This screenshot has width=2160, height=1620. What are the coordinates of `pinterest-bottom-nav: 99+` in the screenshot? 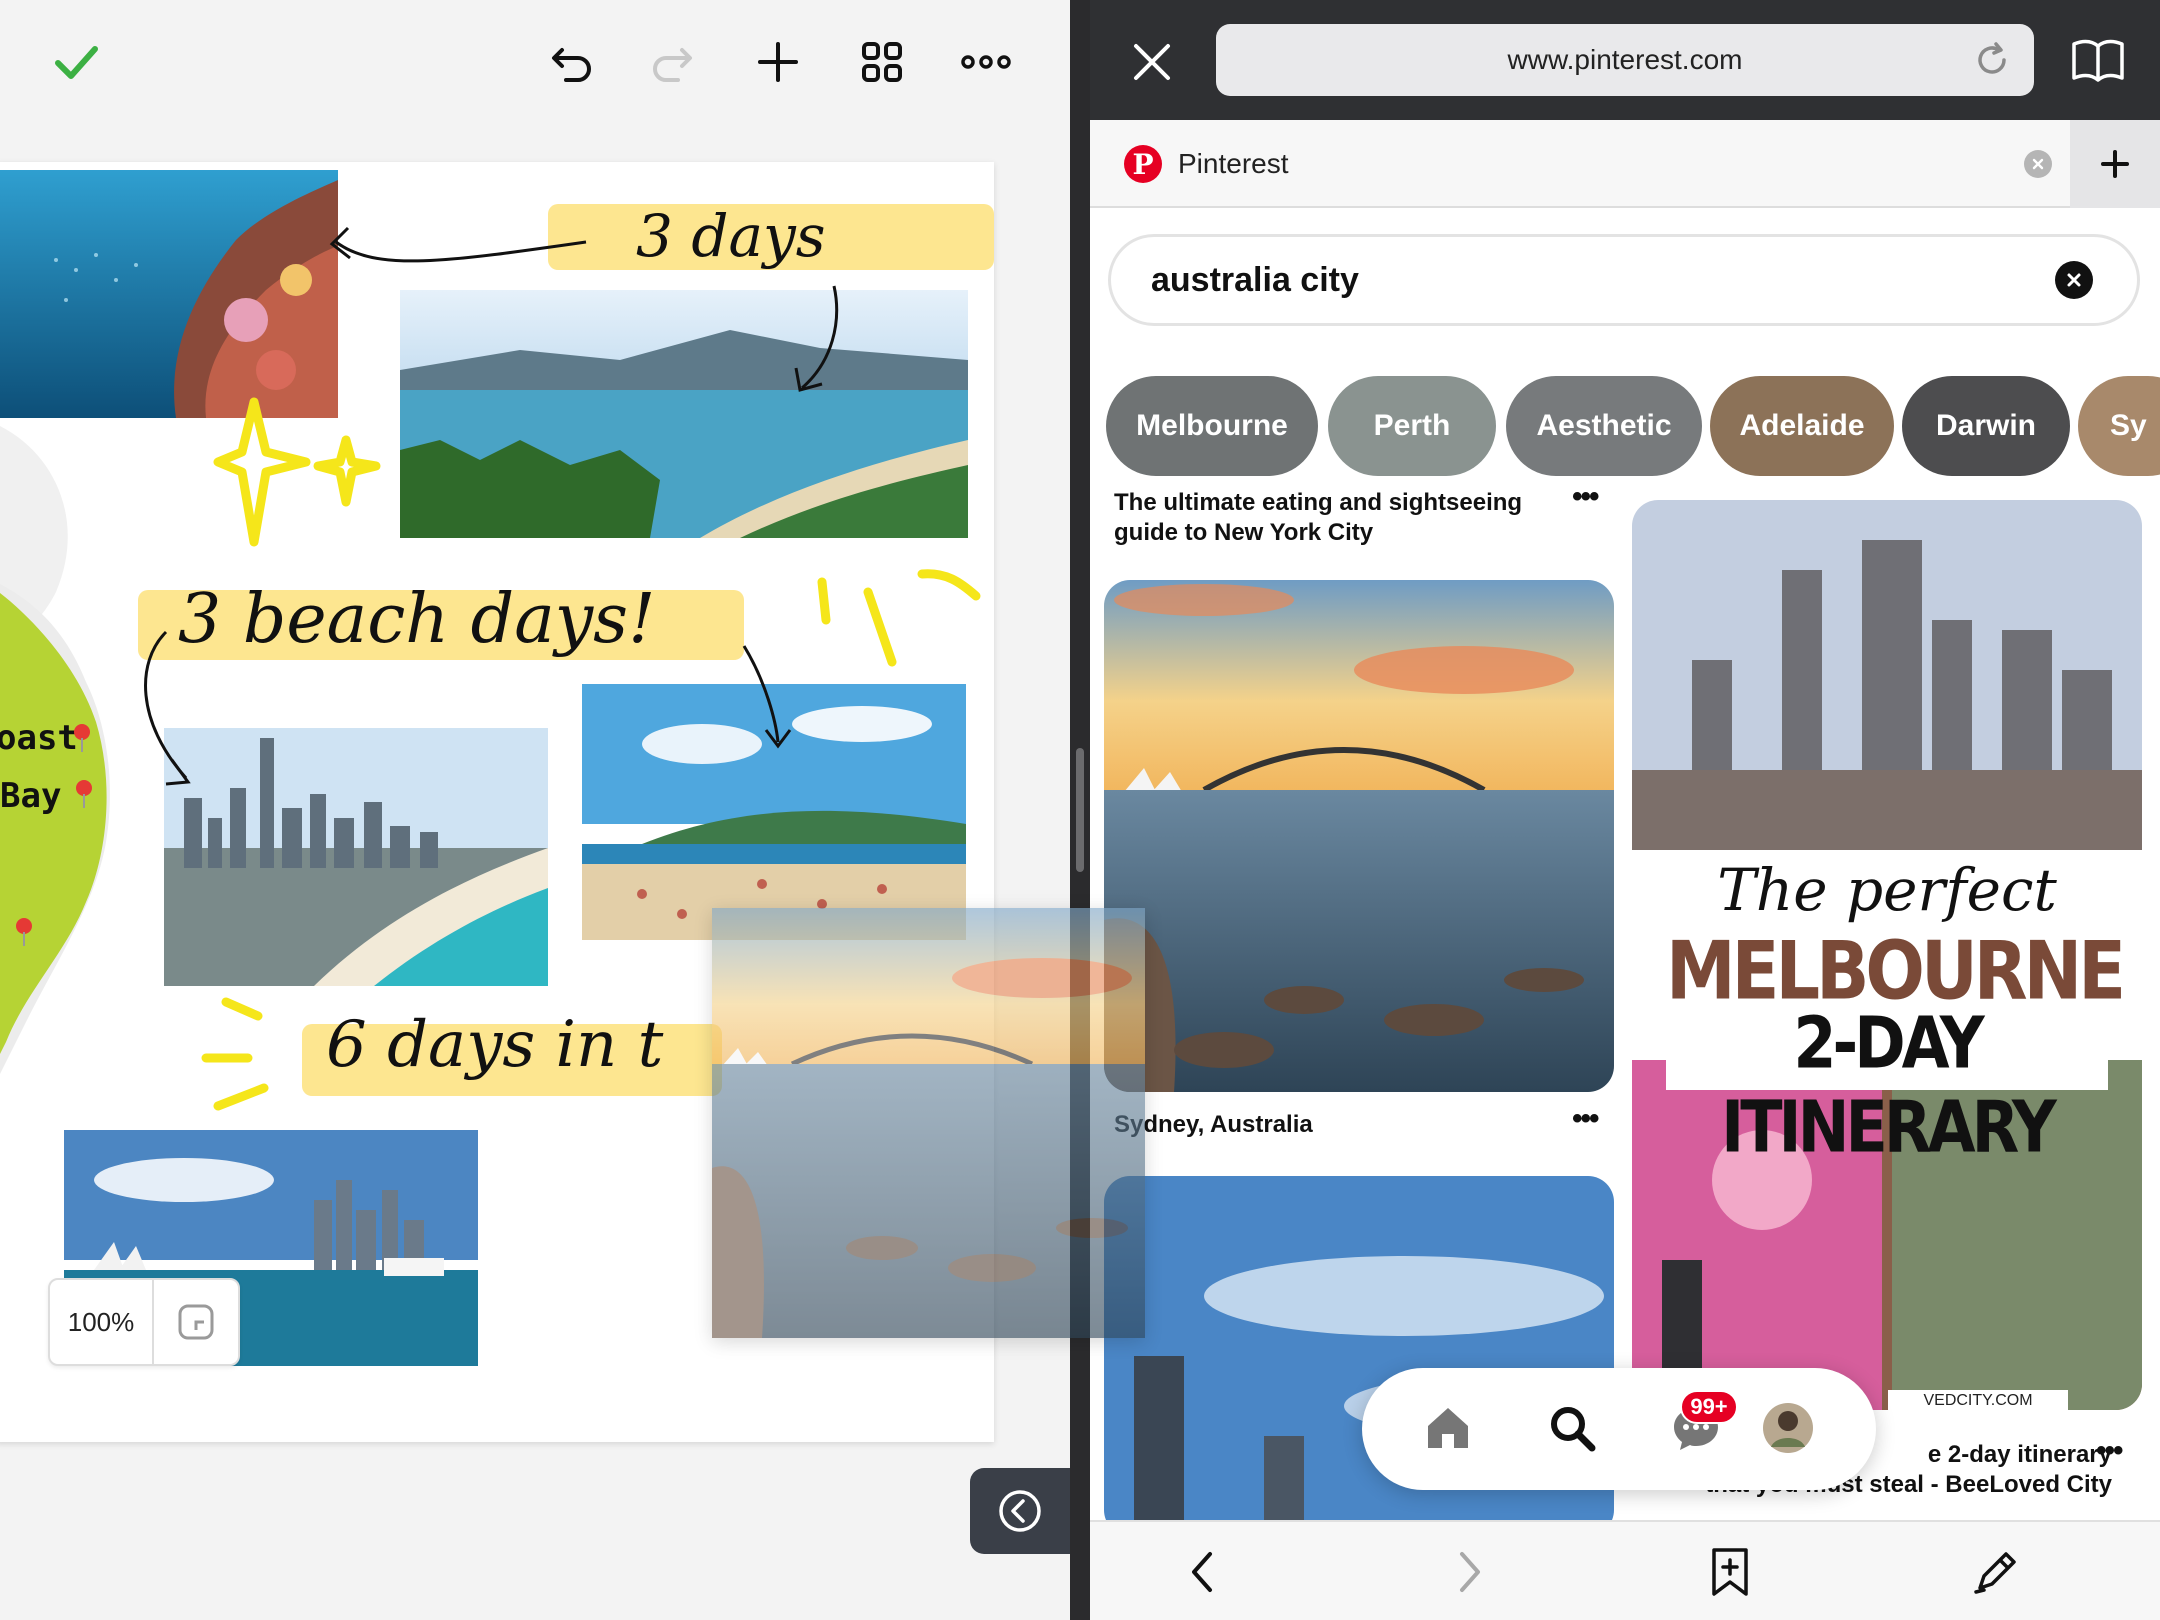 It's located at (1619, 1429).